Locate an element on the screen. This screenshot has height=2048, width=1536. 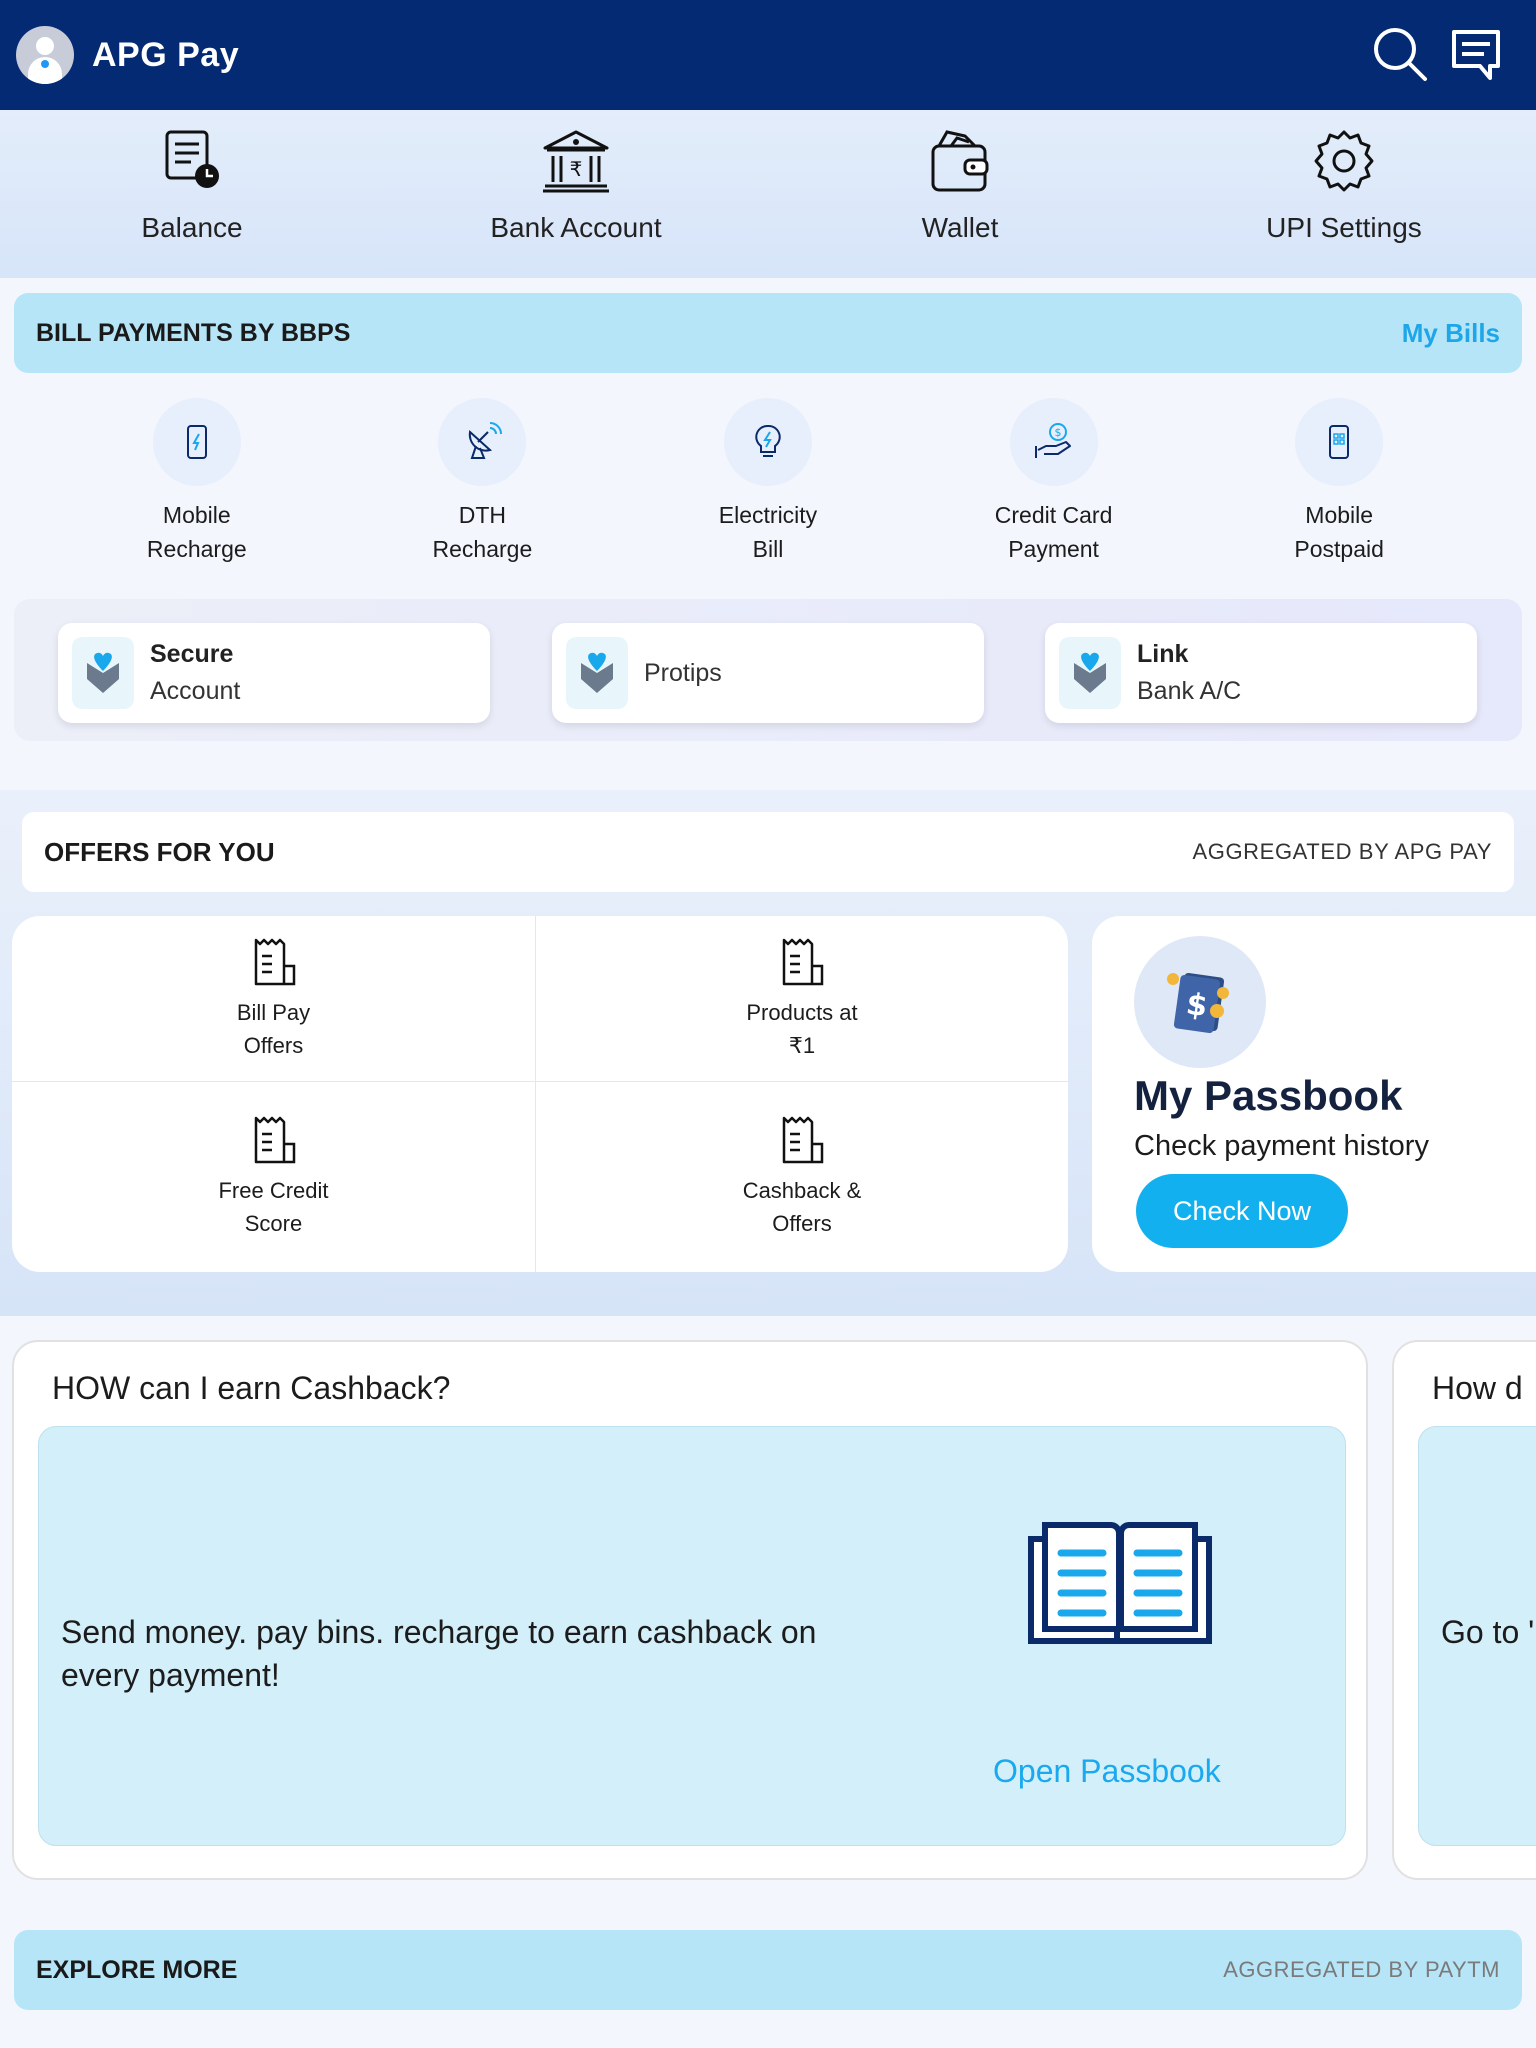
offer-line1: Free Credit is located at coordinates (273, 1190).